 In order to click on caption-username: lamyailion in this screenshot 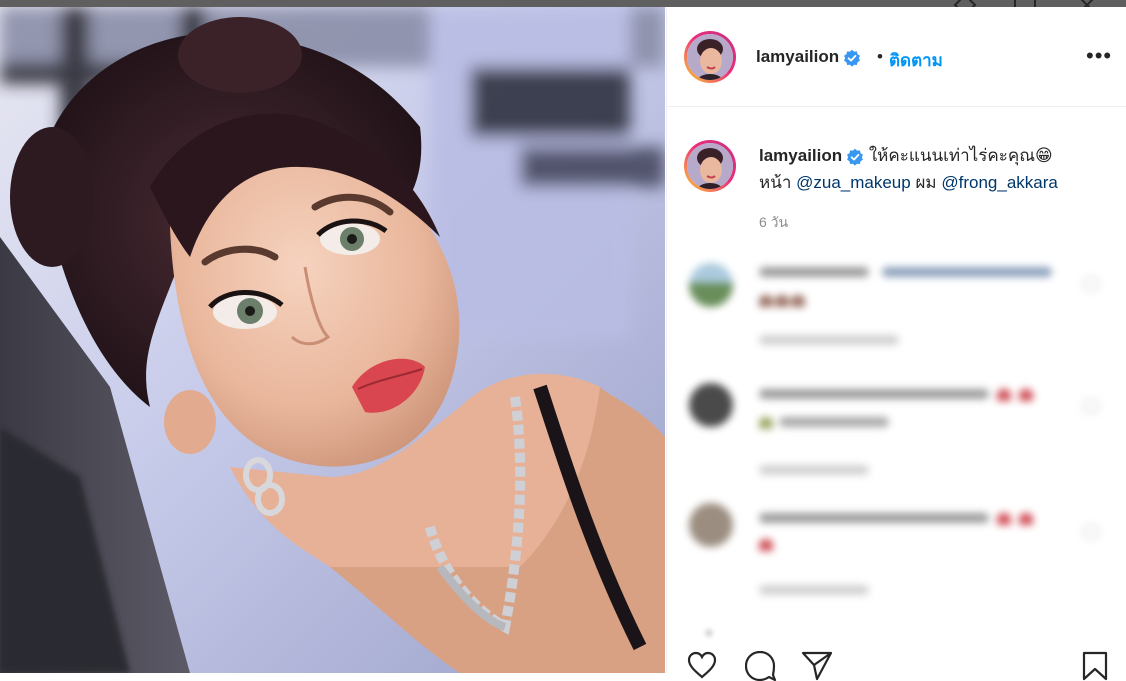, I will do `click(800, 155)`.